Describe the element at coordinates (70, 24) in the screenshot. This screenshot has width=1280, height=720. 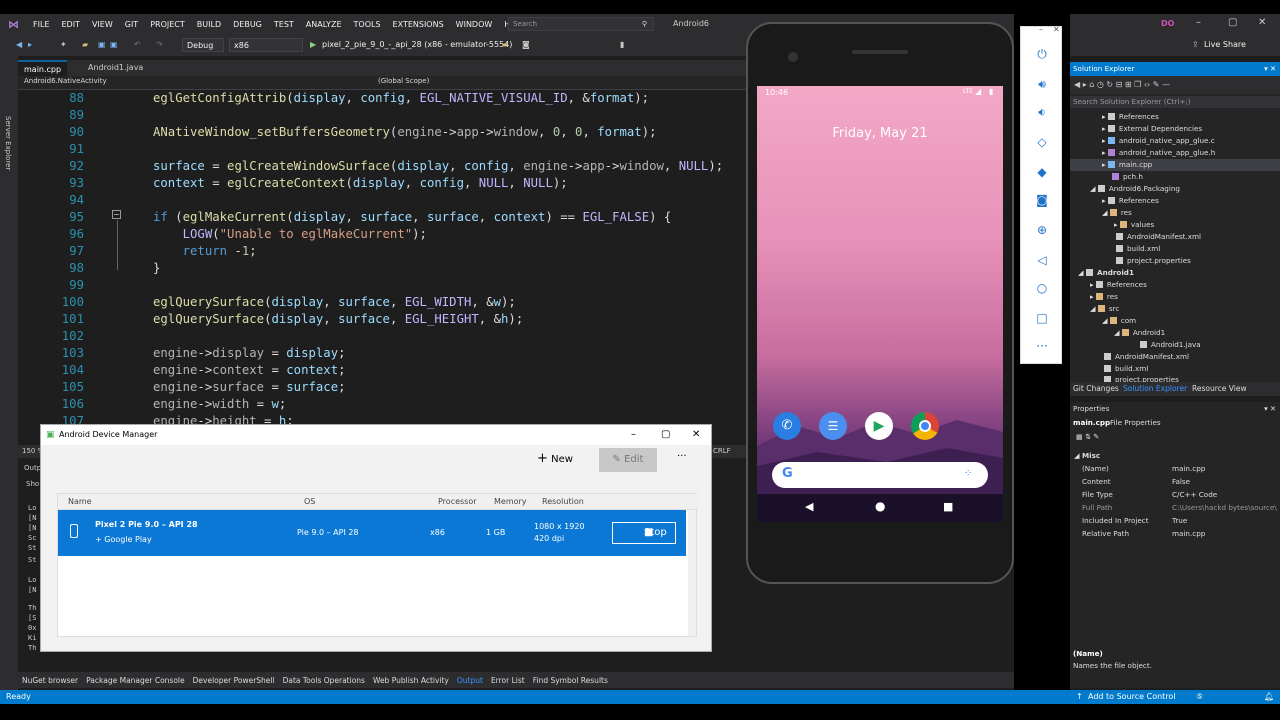
I see `menu-edit: EDIT` at that location.